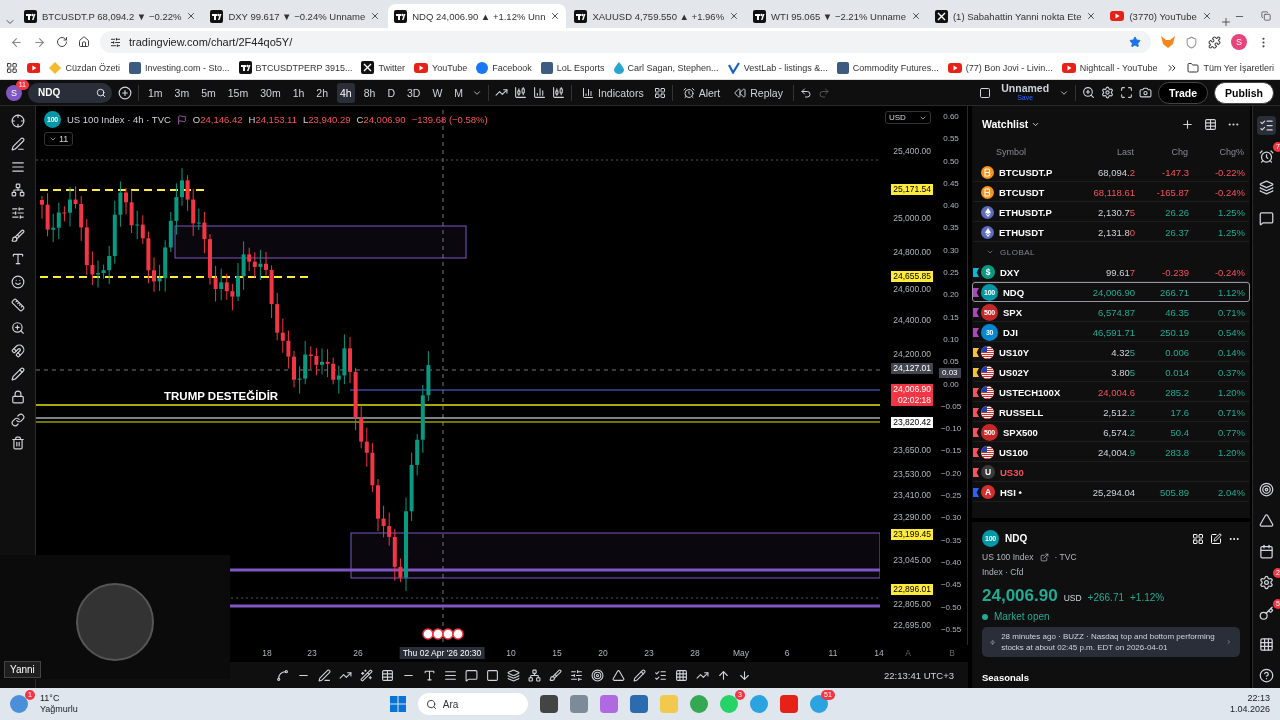 This screenshot has width=1280, height=720. Describe the element at coordinates (951, 629) in the screenshot. I see `axis-label: −0.55` at that location.